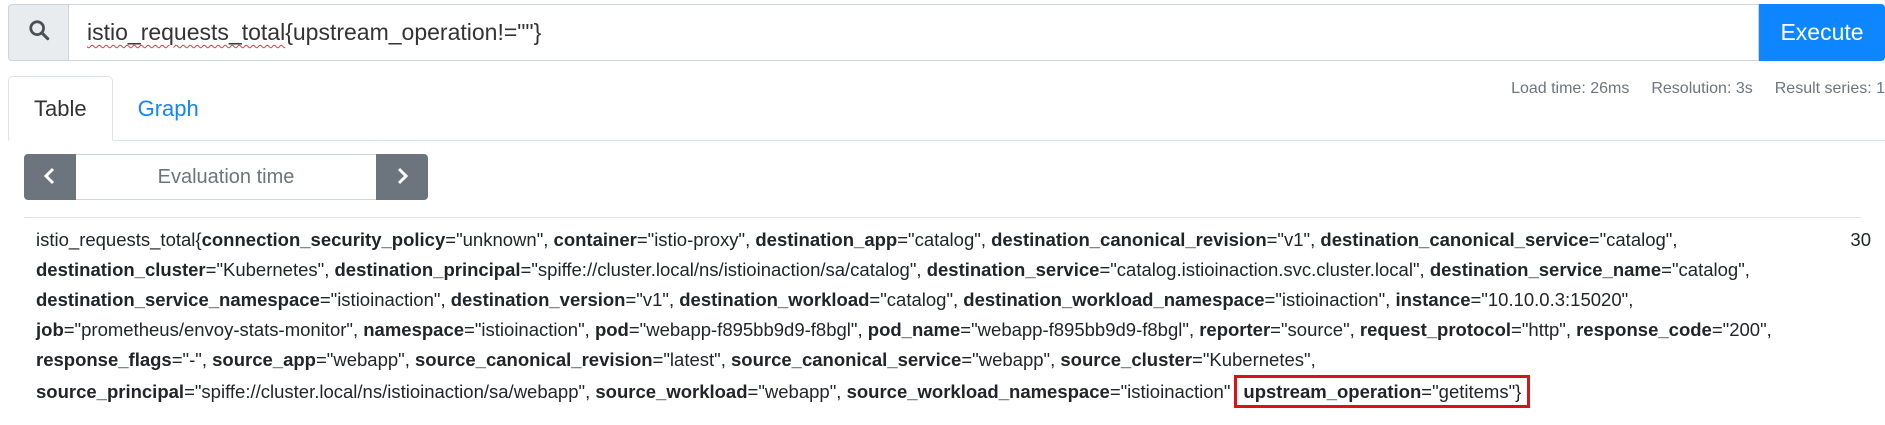 The width and height of the screenshot is (1885, 425). Describe the element at coordinates (119, 239) in the screenshot. I see `metric-name: istio_requests_total{` at that location.